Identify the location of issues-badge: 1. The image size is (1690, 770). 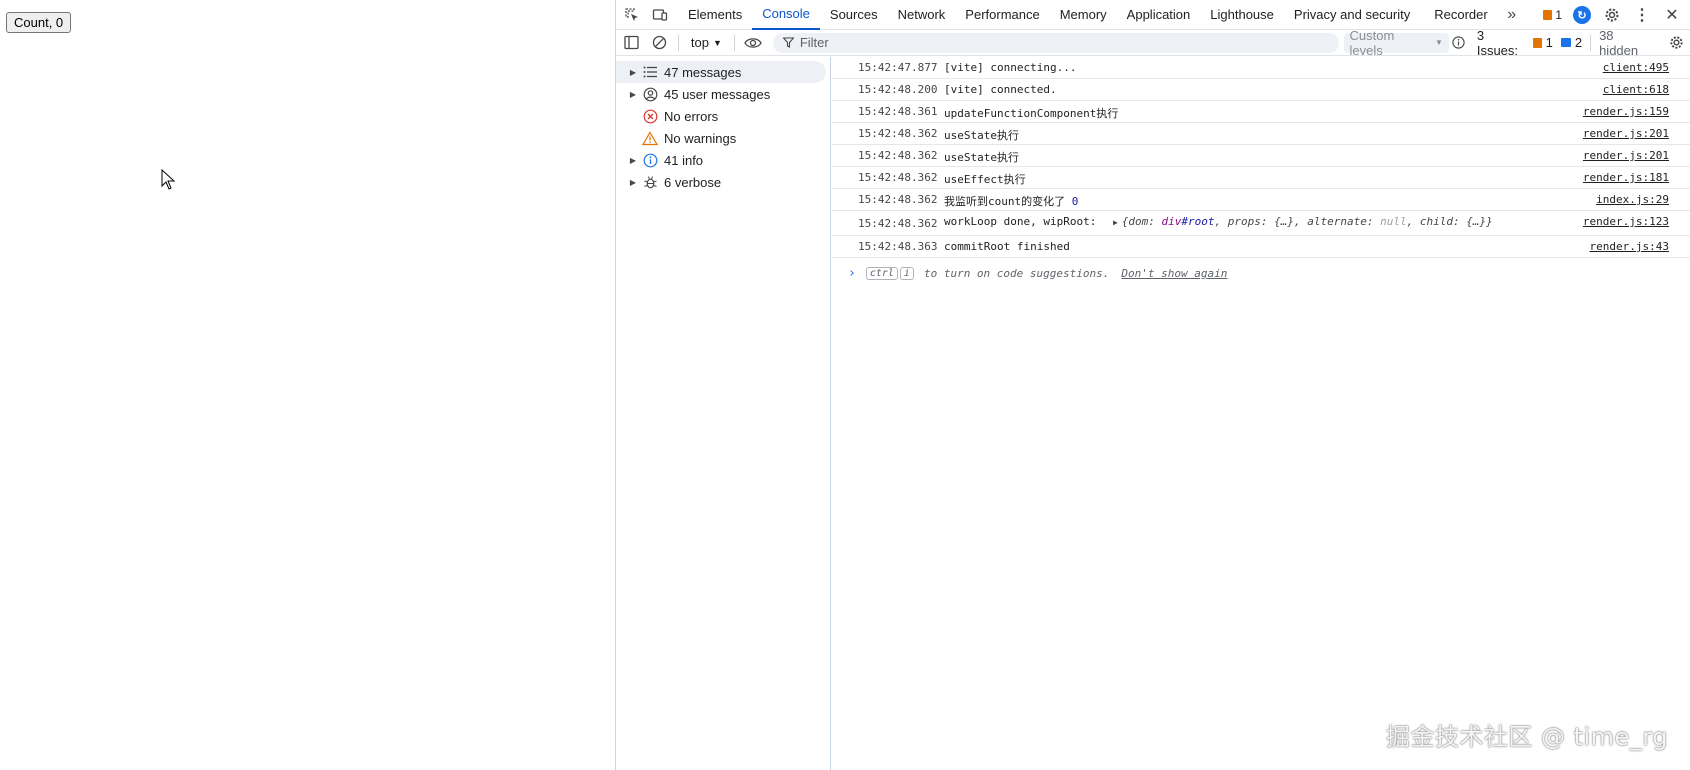
(1552, 15).